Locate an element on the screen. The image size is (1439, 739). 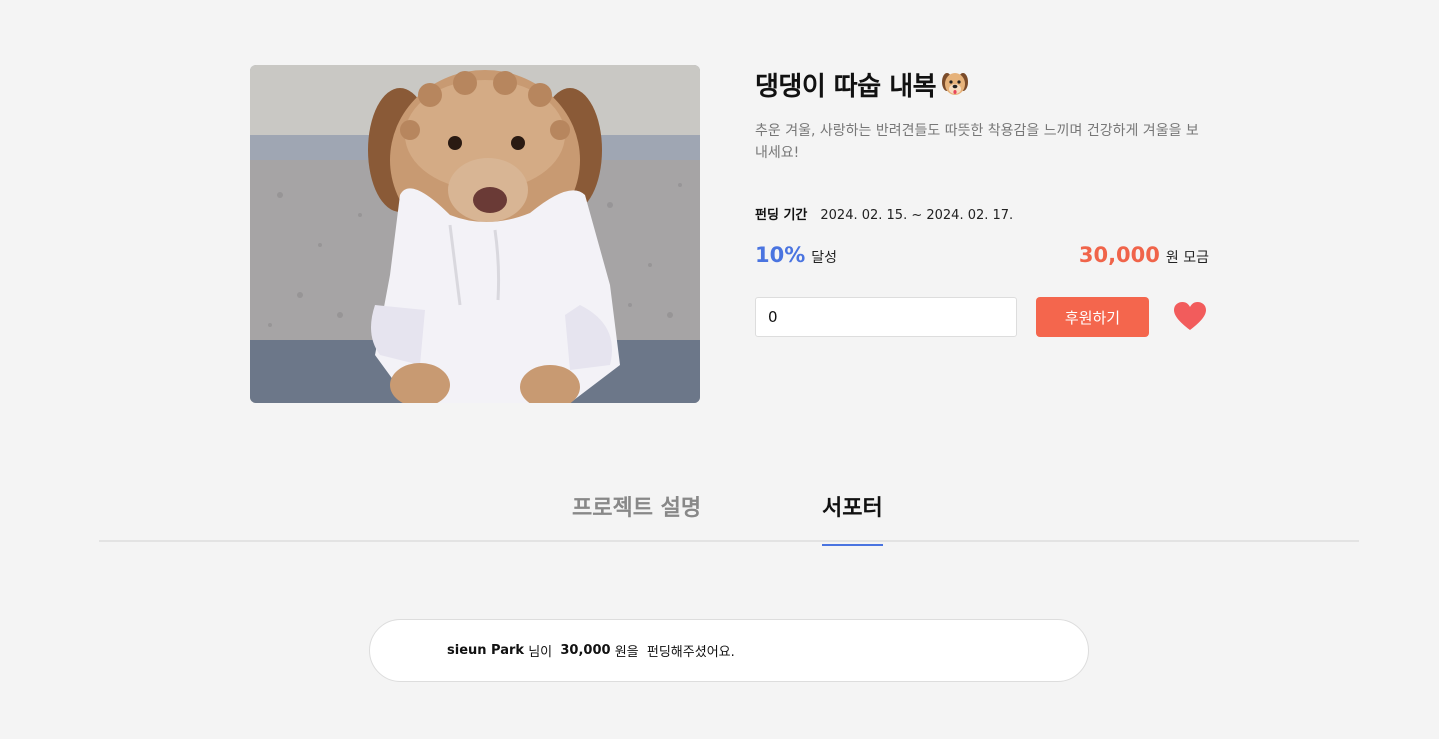
raised-amount: 30,000 원 모금 is located at coordinates (1144, 255).